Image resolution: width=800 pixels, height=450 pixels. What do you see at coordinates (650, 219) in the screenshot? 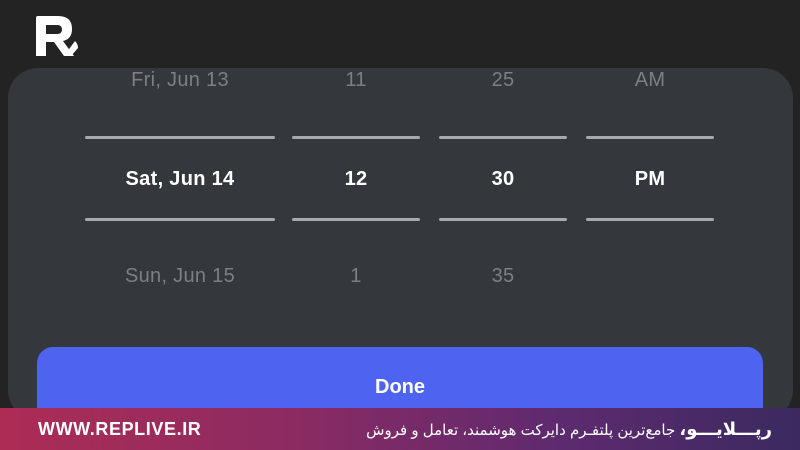
I see `ampm-divider-bottom` at bounding box center [650, 219].